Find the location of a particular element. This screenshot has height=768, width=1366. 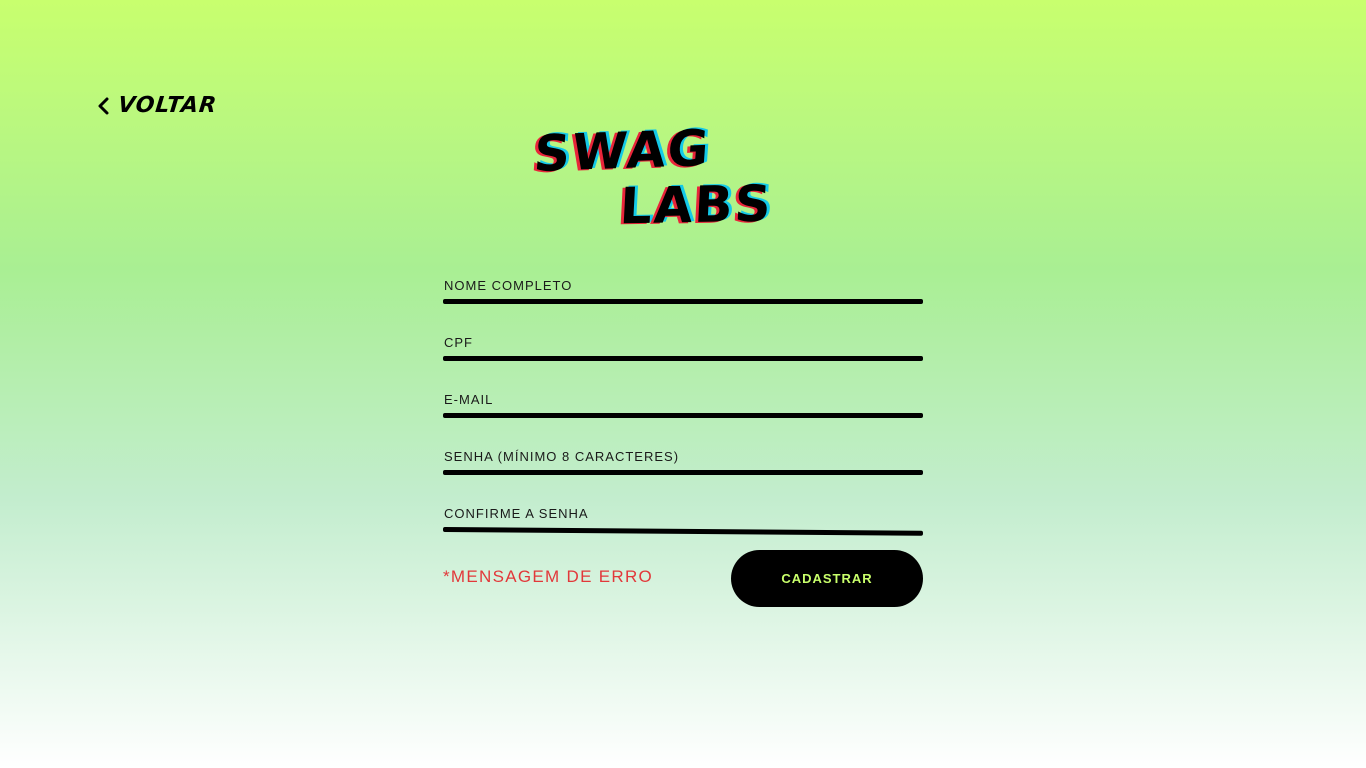

cpf-field is located at coordinates (683, 355).